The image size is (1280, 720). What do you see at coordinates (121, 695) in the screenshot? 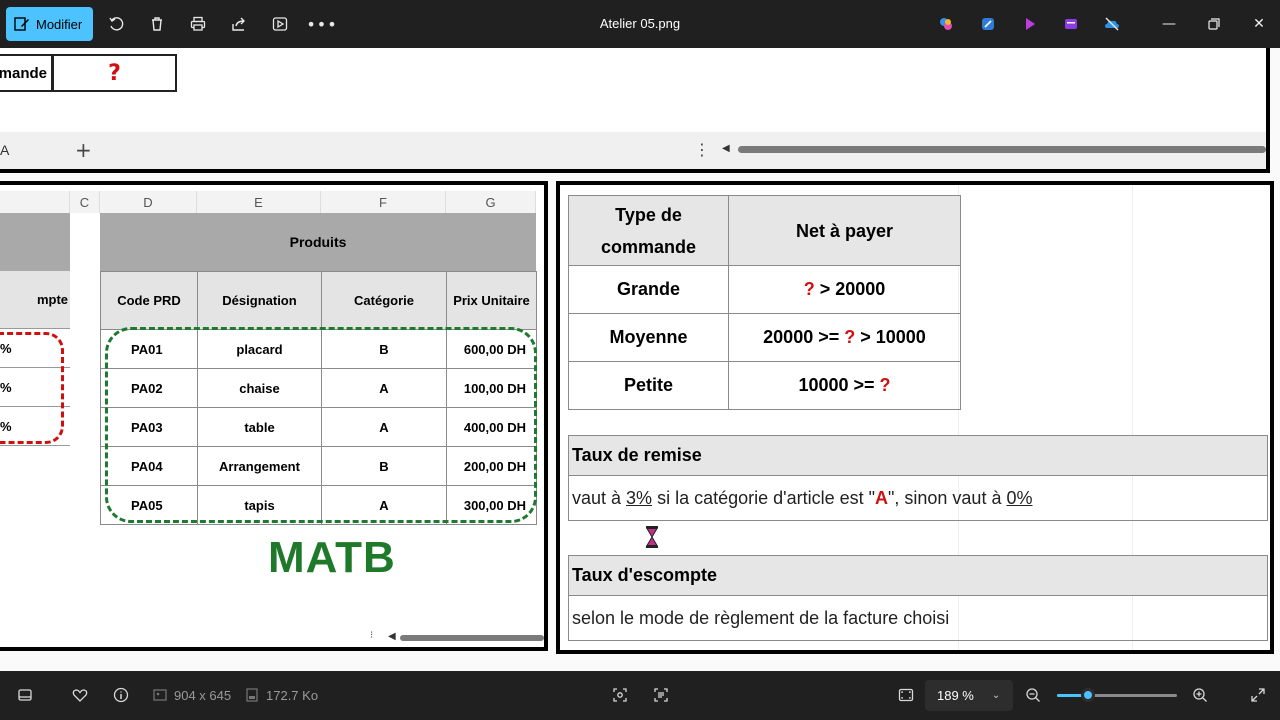
I see `info-icon` at bounding box center [121, 695].